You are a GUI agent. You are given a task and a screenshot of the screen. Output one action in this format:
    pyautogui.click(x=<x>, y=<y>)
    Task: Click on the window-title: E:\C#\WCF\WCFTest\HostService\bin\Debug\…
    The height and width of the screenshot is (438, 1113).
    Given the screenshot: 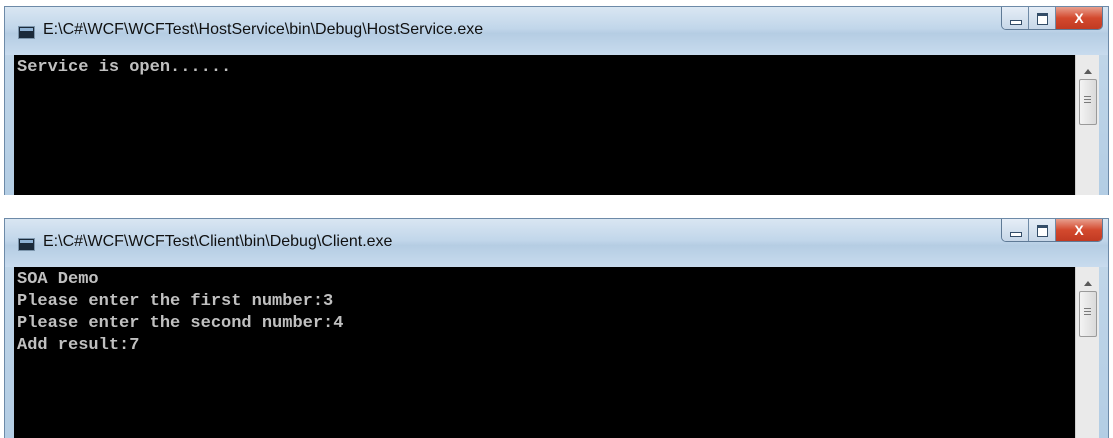 What is the action you would take?
    pyautogui.click(x=263, y=29)
    